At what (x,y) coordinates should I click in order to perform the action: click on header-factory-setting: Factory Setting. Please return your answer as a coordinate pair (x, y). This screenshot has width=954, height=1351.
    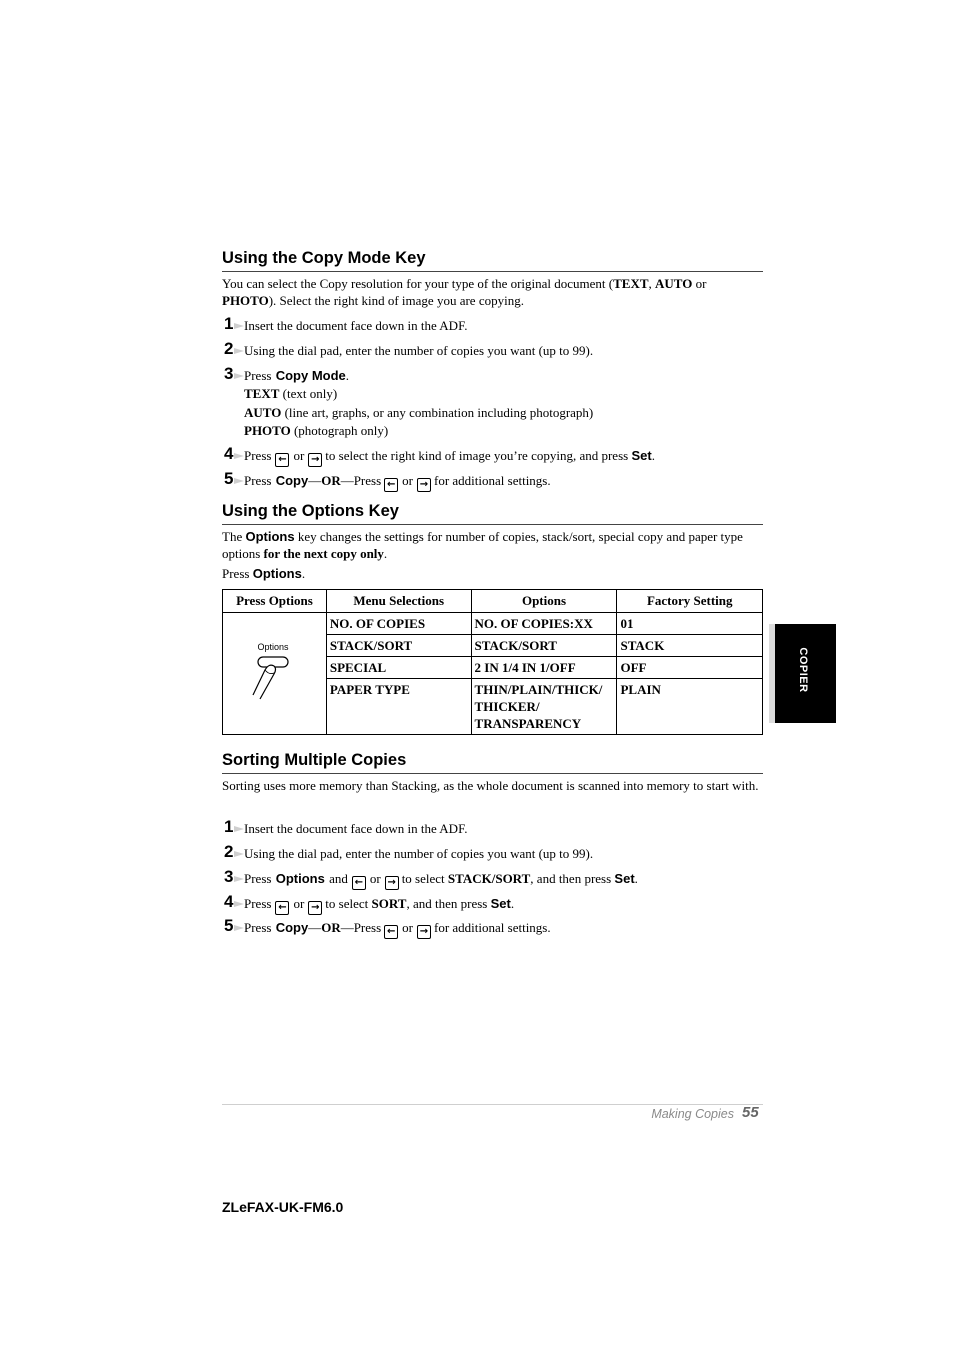
    Looking at the image, I should click on (689, 601).